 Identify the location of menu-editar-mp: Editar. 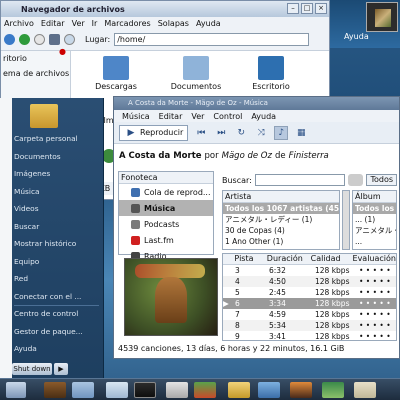
(171, 116).